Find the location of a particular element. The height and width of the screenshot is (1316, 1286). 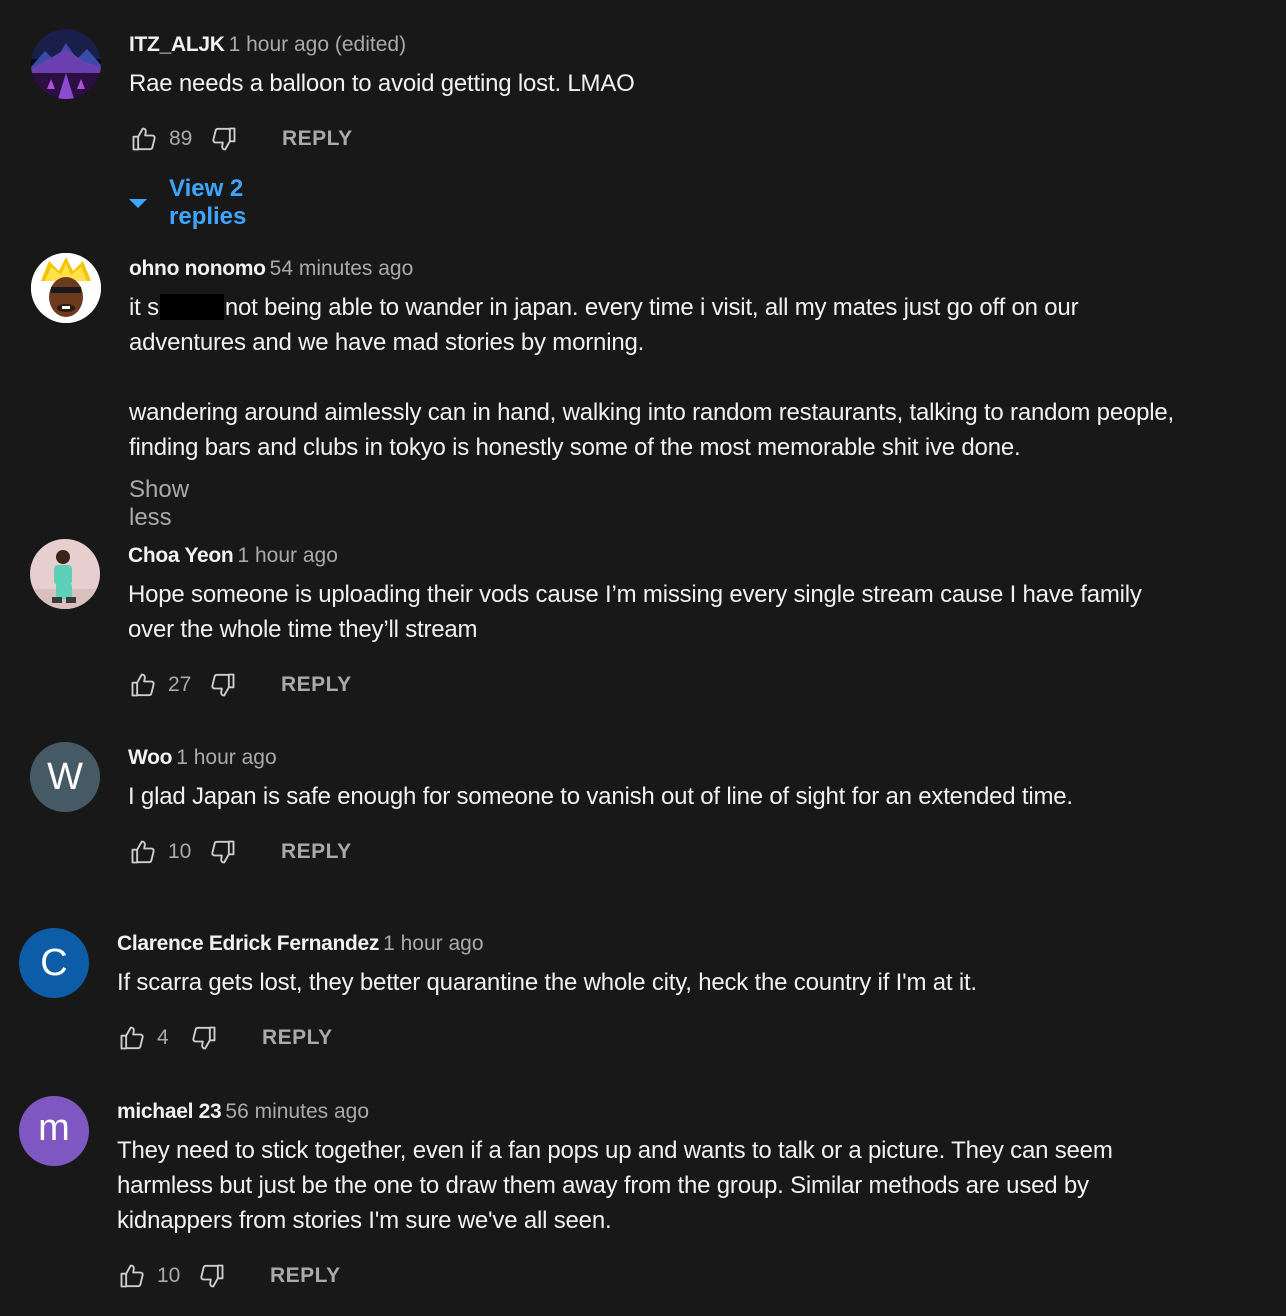

comment-header: Choa Yeon 1 hour ago is located at coordinates (233, 556).